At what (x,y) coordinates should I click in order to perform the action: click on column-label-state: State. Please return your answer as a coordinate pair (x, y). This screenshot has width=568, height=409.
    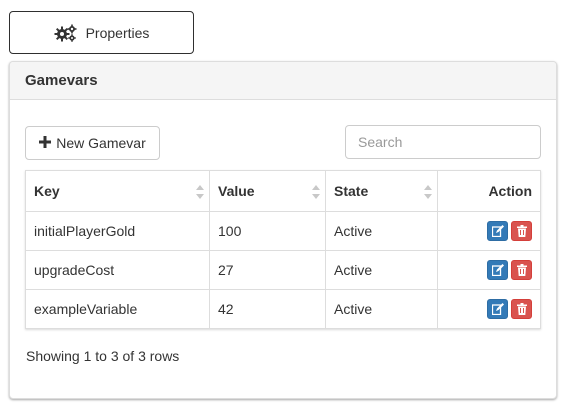
    Looking at the image, I should click on (351, 191).